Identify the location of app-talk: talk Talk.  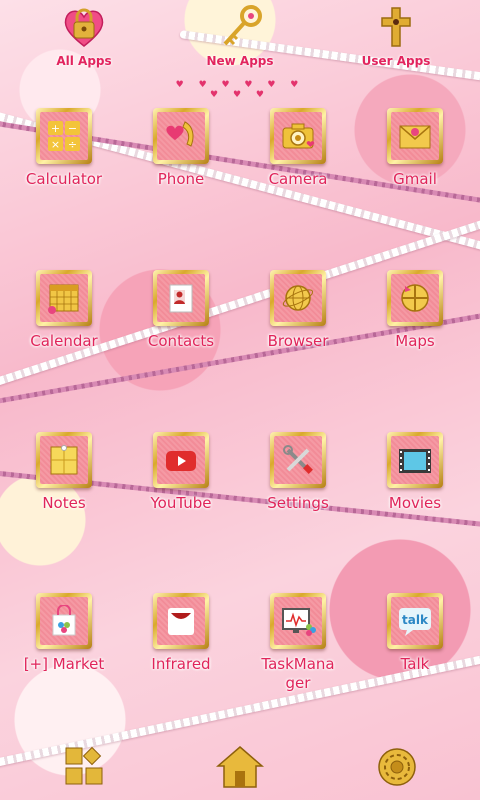
(415, 633).